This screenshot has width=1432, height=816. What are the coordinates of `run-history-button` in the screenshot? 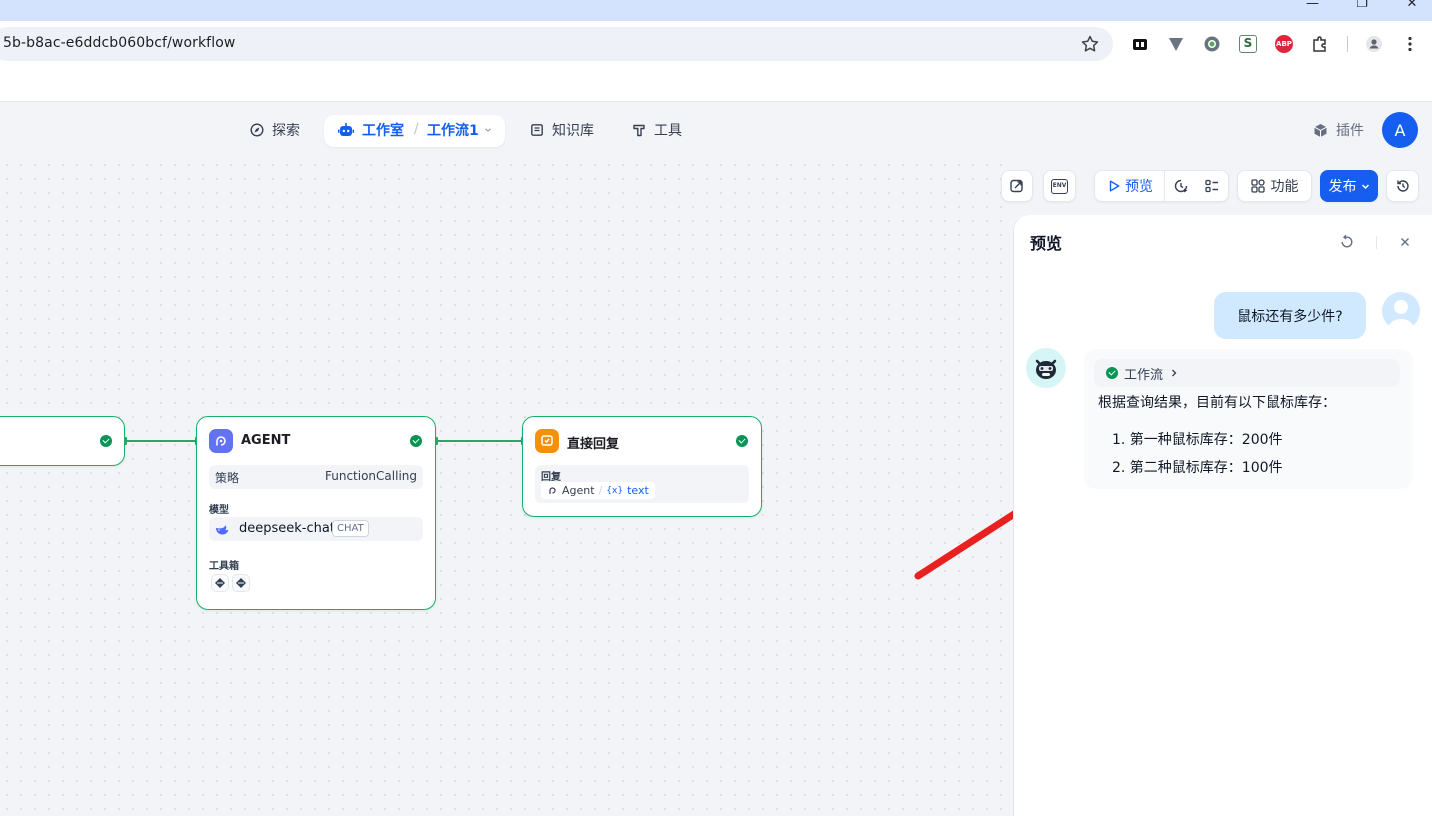 It's located at (1181, 186).